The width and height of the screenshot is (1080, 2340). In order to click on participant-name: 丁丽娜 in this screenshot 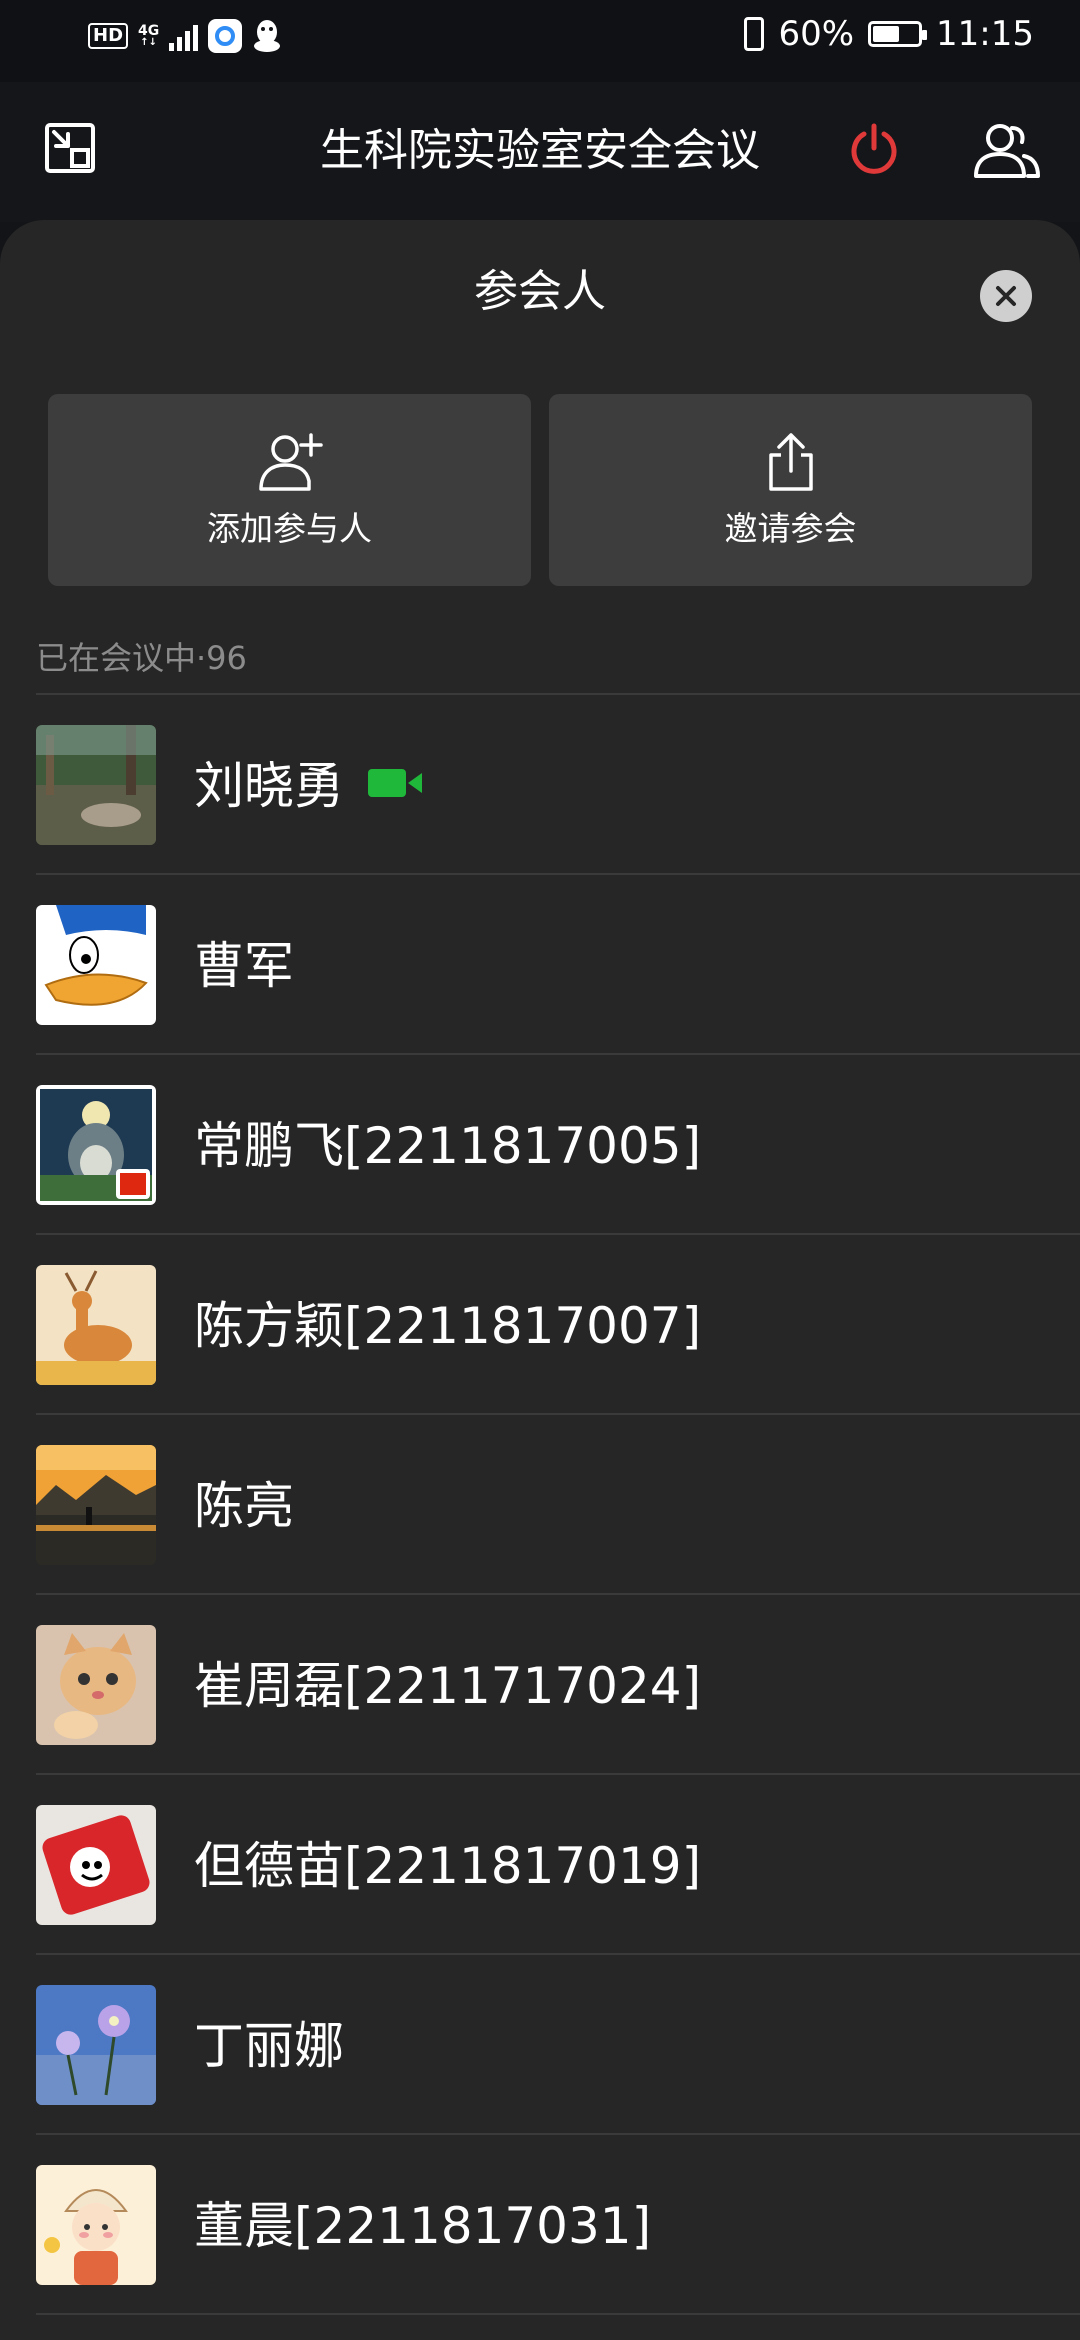, I will do `click(269, 2046)`.